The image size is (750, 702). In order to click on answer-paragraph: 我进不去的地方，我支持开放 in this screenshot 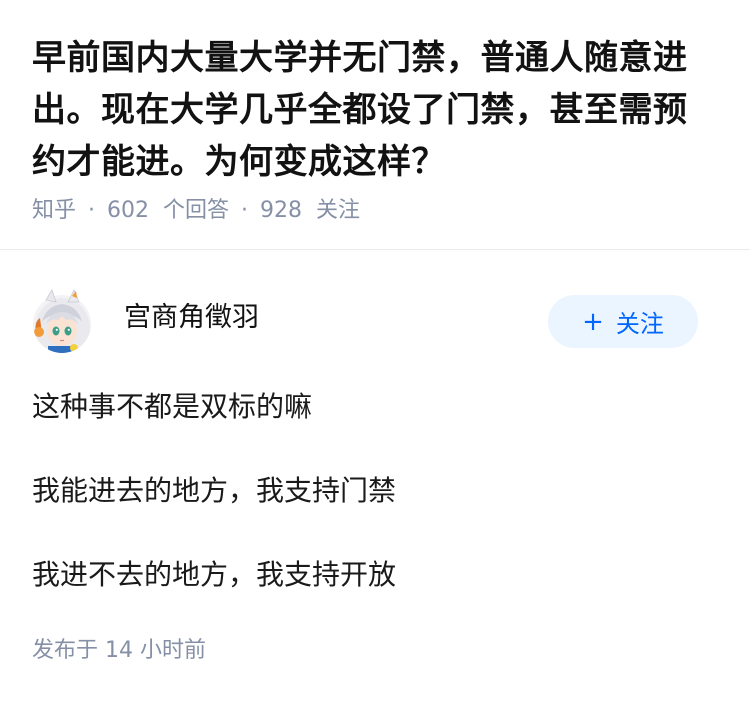, I will do `click(214, 574)`.